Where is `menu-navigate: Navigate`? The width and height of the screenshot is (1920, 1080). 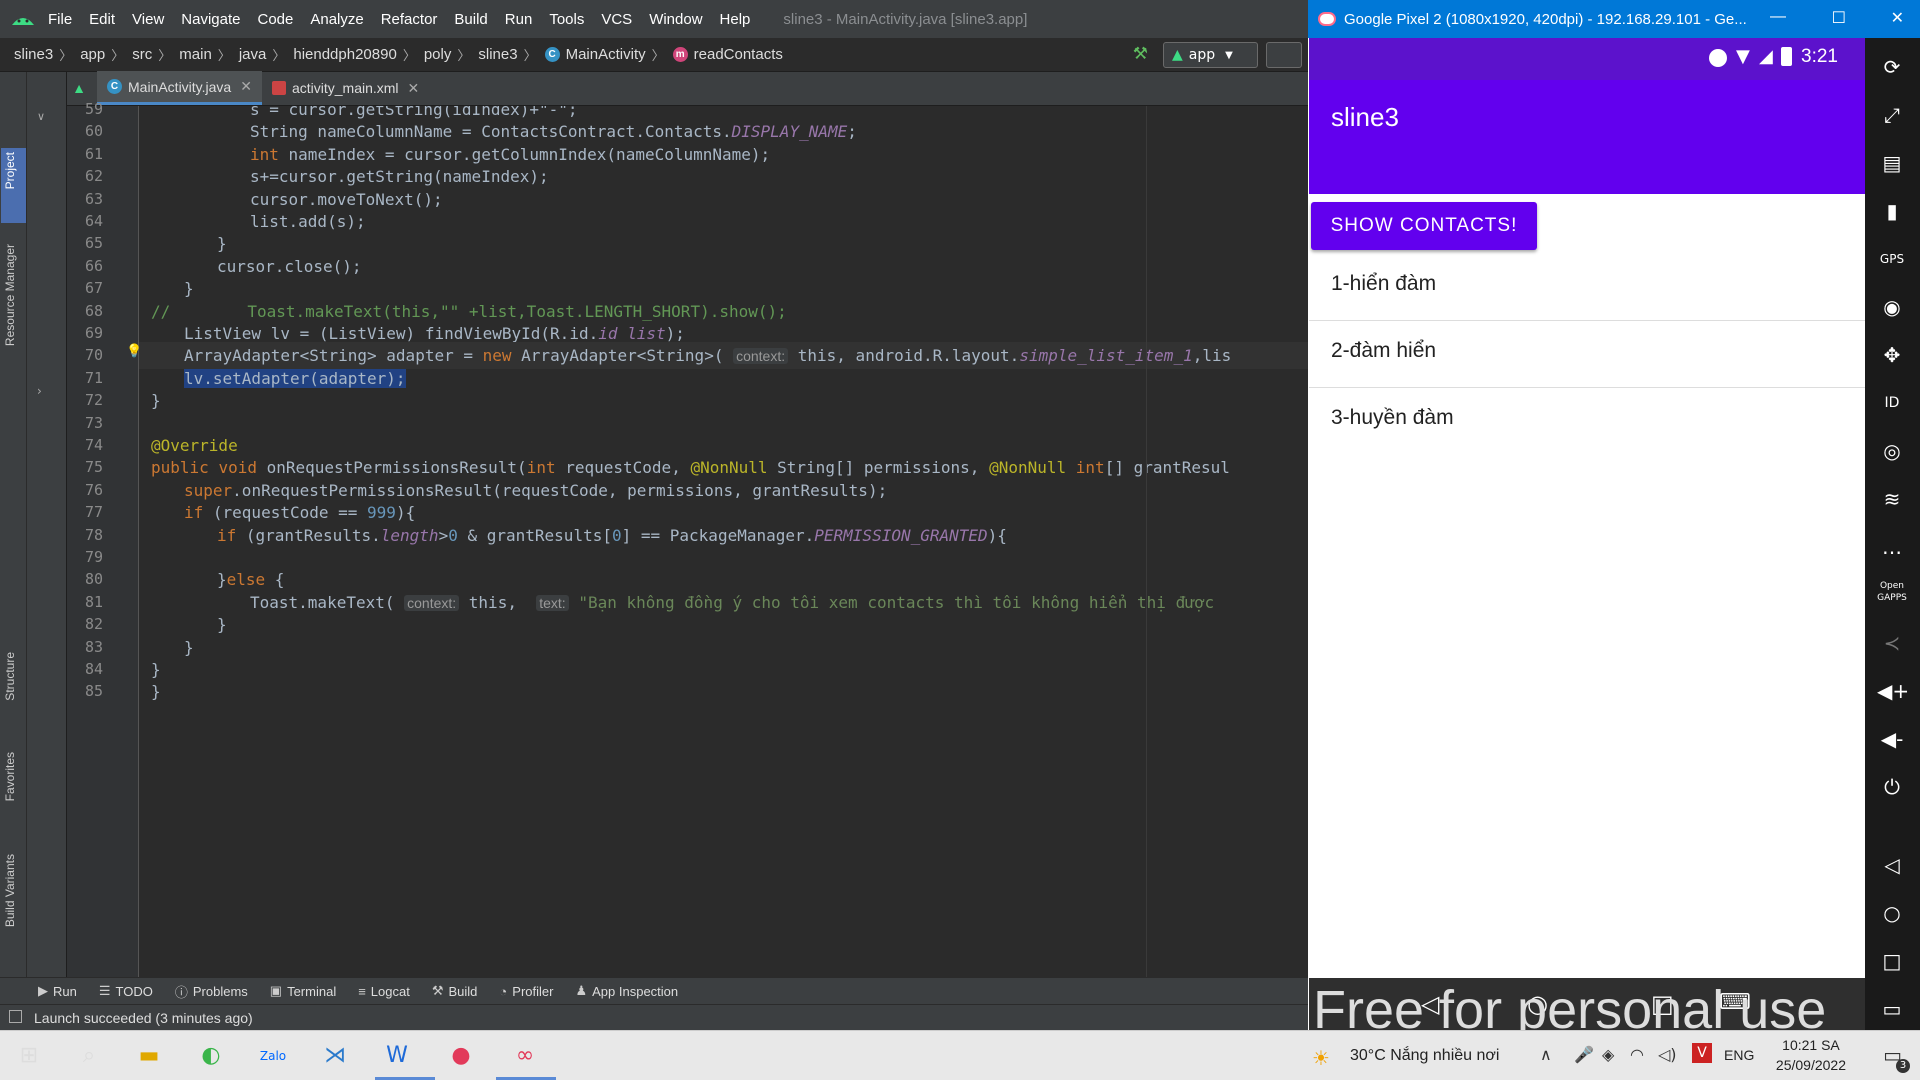
menu-navigate: Navigate is located at coordinates (210, 19).